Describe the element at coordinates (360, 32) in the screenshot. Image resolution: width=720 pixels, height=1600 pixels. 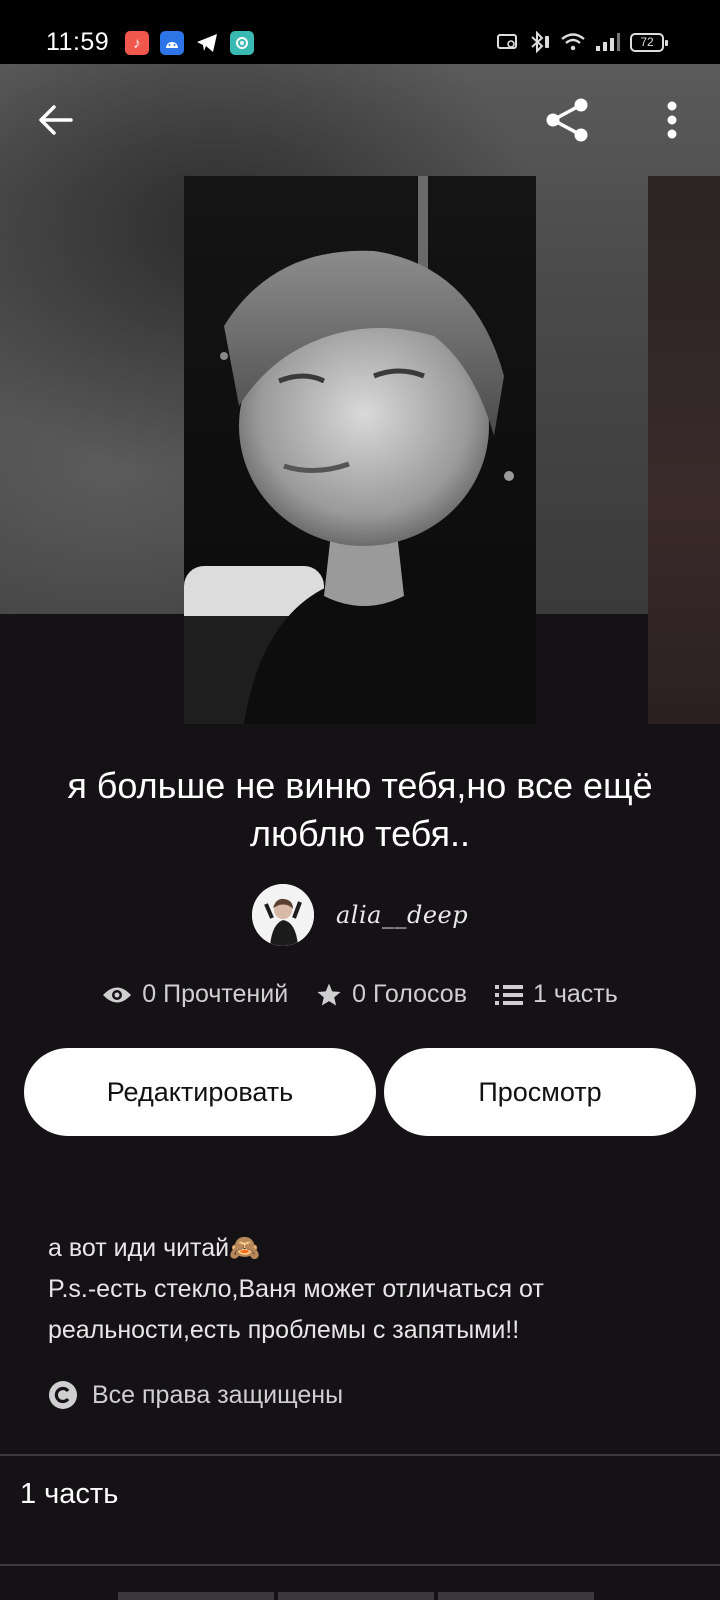
I see `status-bar: 11:59 ♪ 72` at that location.